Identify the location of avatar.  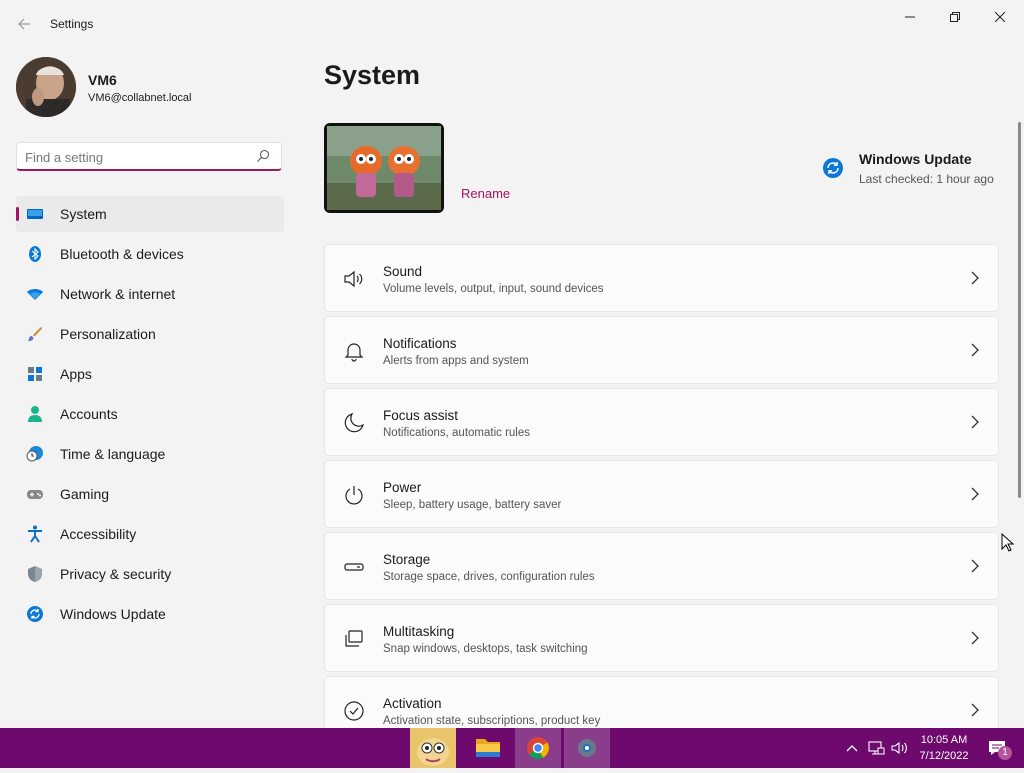
(46, 87).